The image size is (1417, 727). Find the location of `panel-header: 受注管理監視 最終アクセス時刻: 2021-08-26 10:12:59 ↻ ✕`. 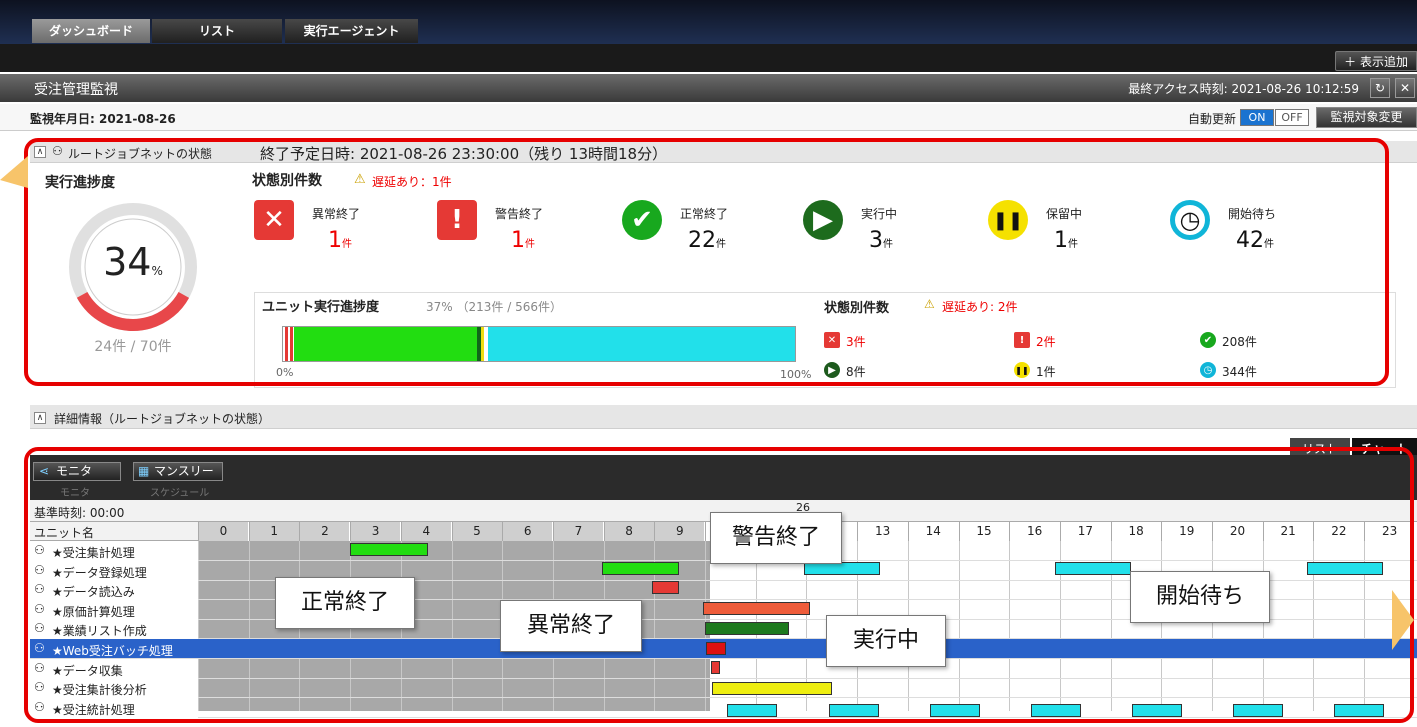

panel-header: 受注管理監視 最終アクセス時刻: 2021-08-26 10:12:59 ↻ ✕ is located at coordinates (708, 88).